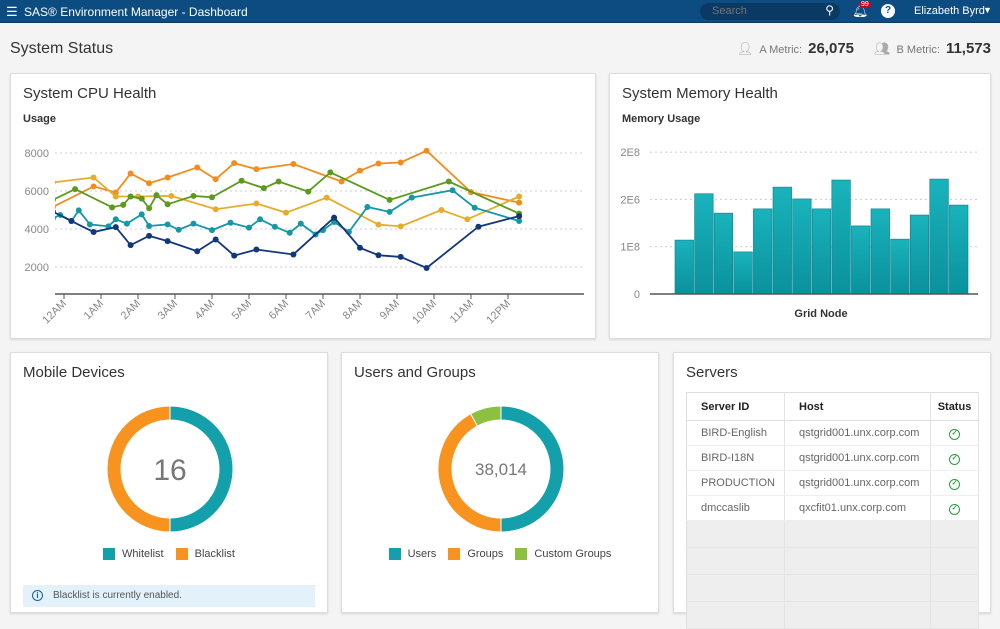 Image resolution: width=1000 pixels, height=629 pixels. What do you see at coordinates (857, 458) in the screenshot?
I see `server-host: qstgrid001.unx.corp.com` at bounding box center [857, 458].